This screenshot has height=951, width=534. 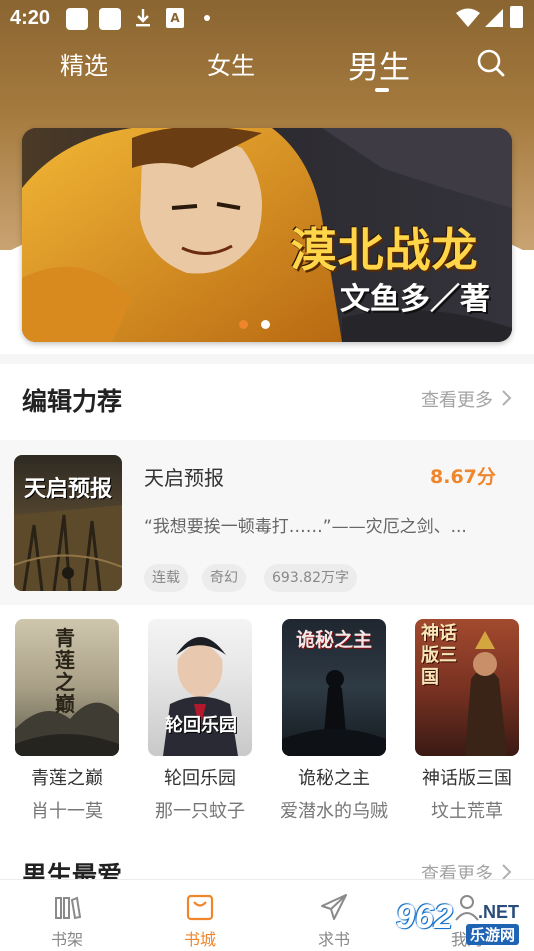 I want to click on editor-picks-more-link: 查看更多, so click(x=457, y=399).